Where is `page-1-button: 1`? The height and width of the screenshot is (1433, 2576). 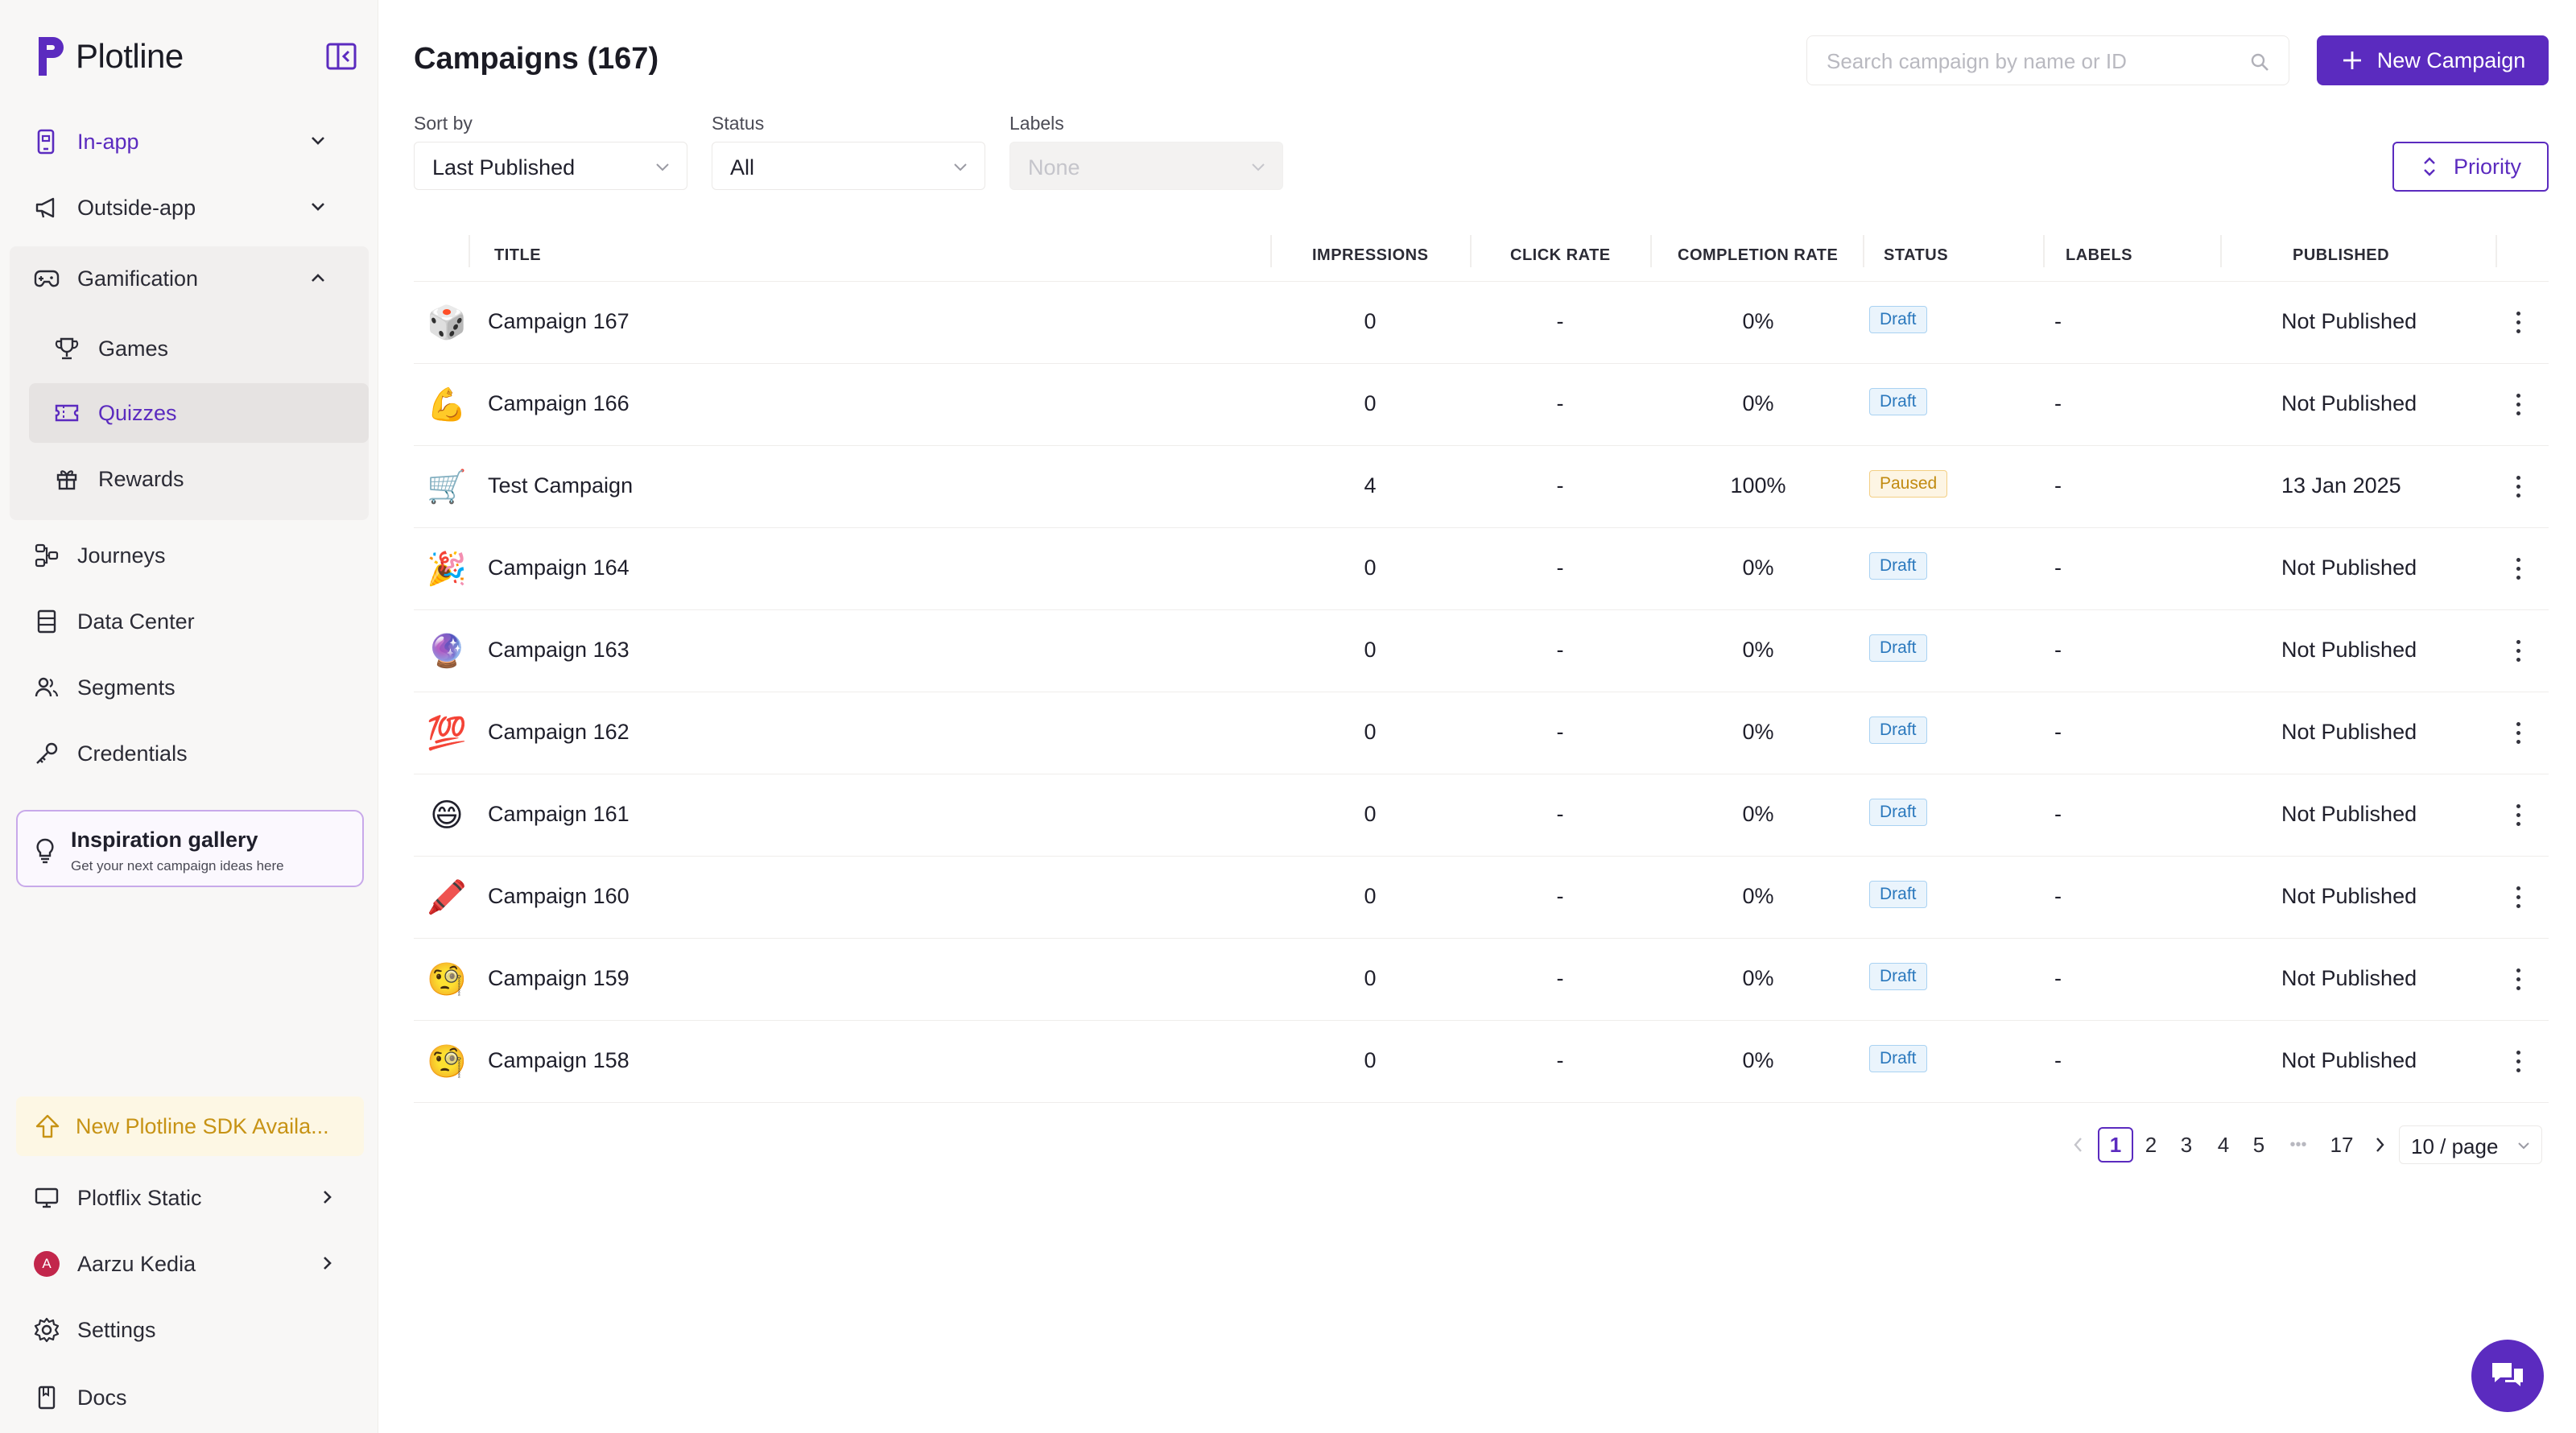 page-1-button: 1 is located at coordinates (2115, 1145).